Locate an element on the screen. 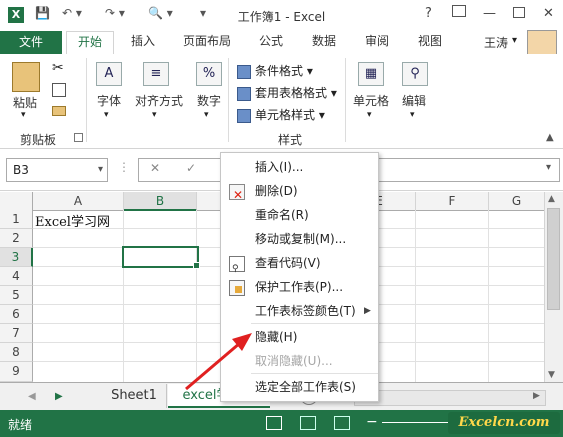 The height and width of the screenshot is (437, 563). cell-a1: Excel学习网 is located at coordinates (72, 220).